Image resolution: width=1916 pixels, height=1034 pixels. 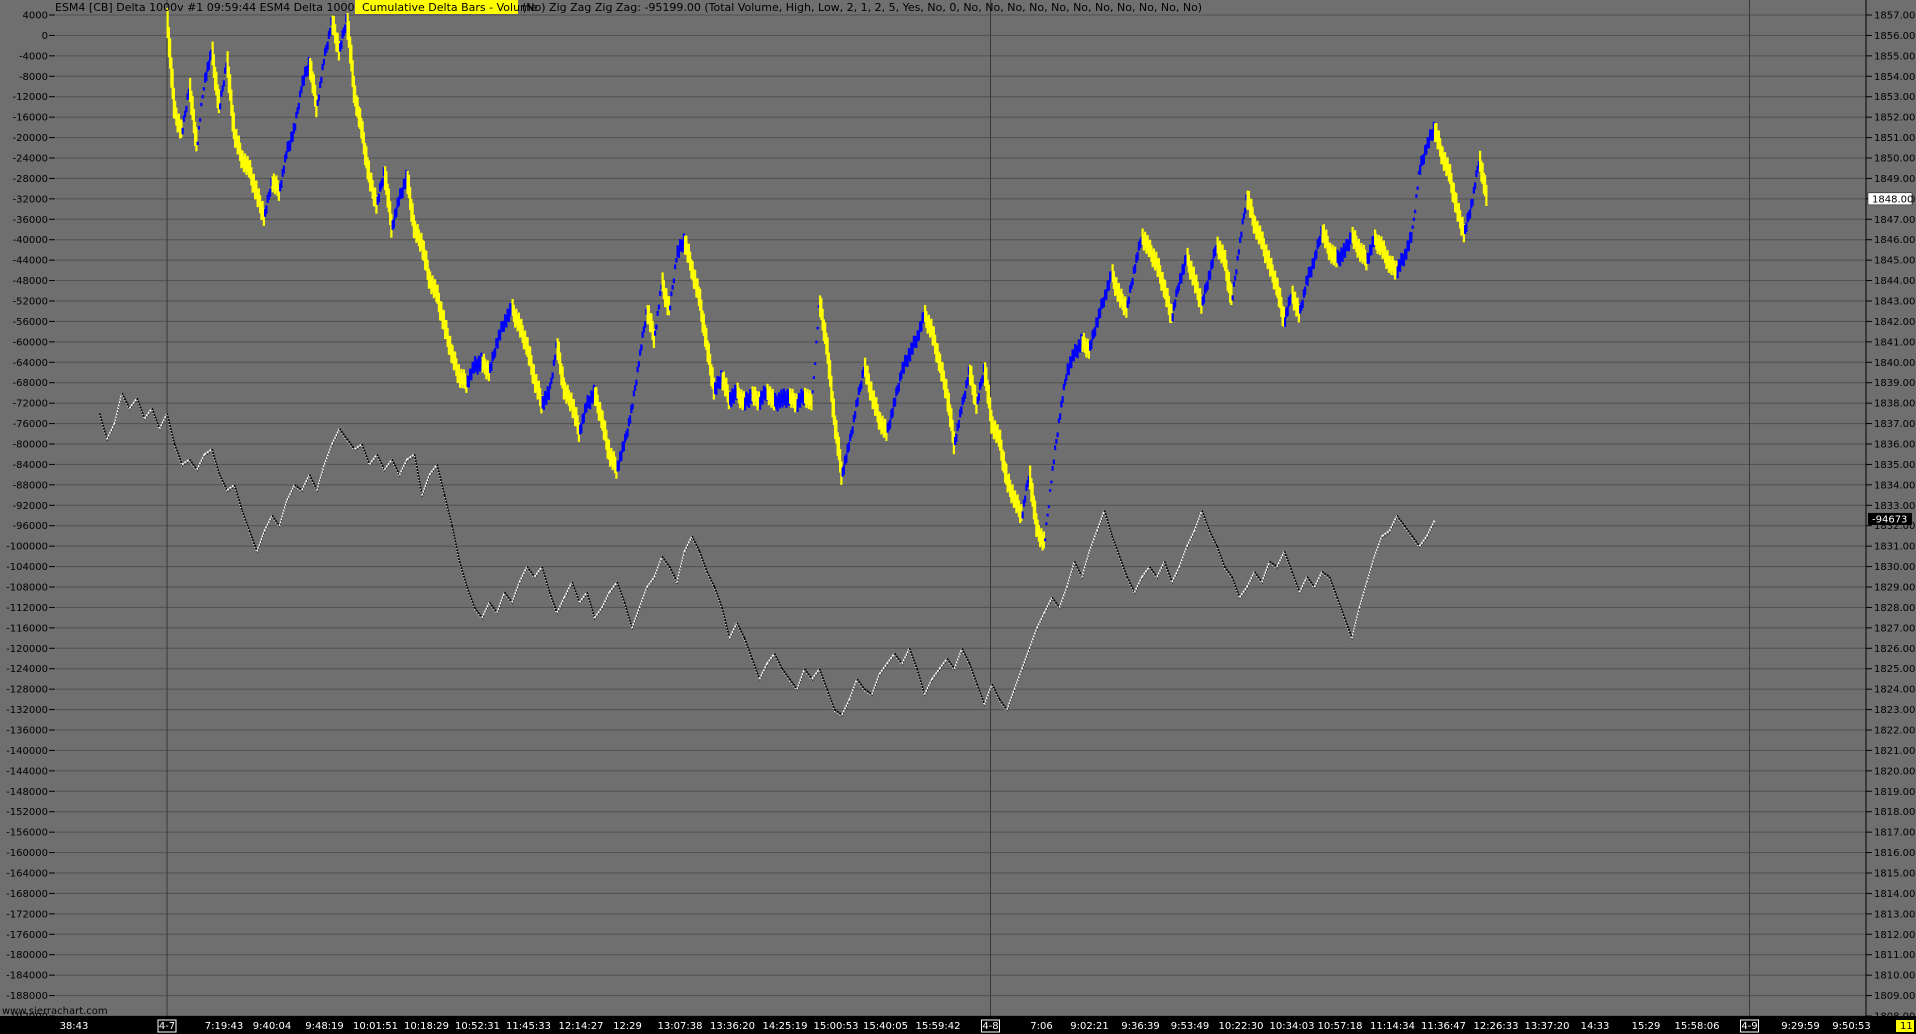 I want to click on right-tick-label: 1818.00, so click(x=1894, y=812).